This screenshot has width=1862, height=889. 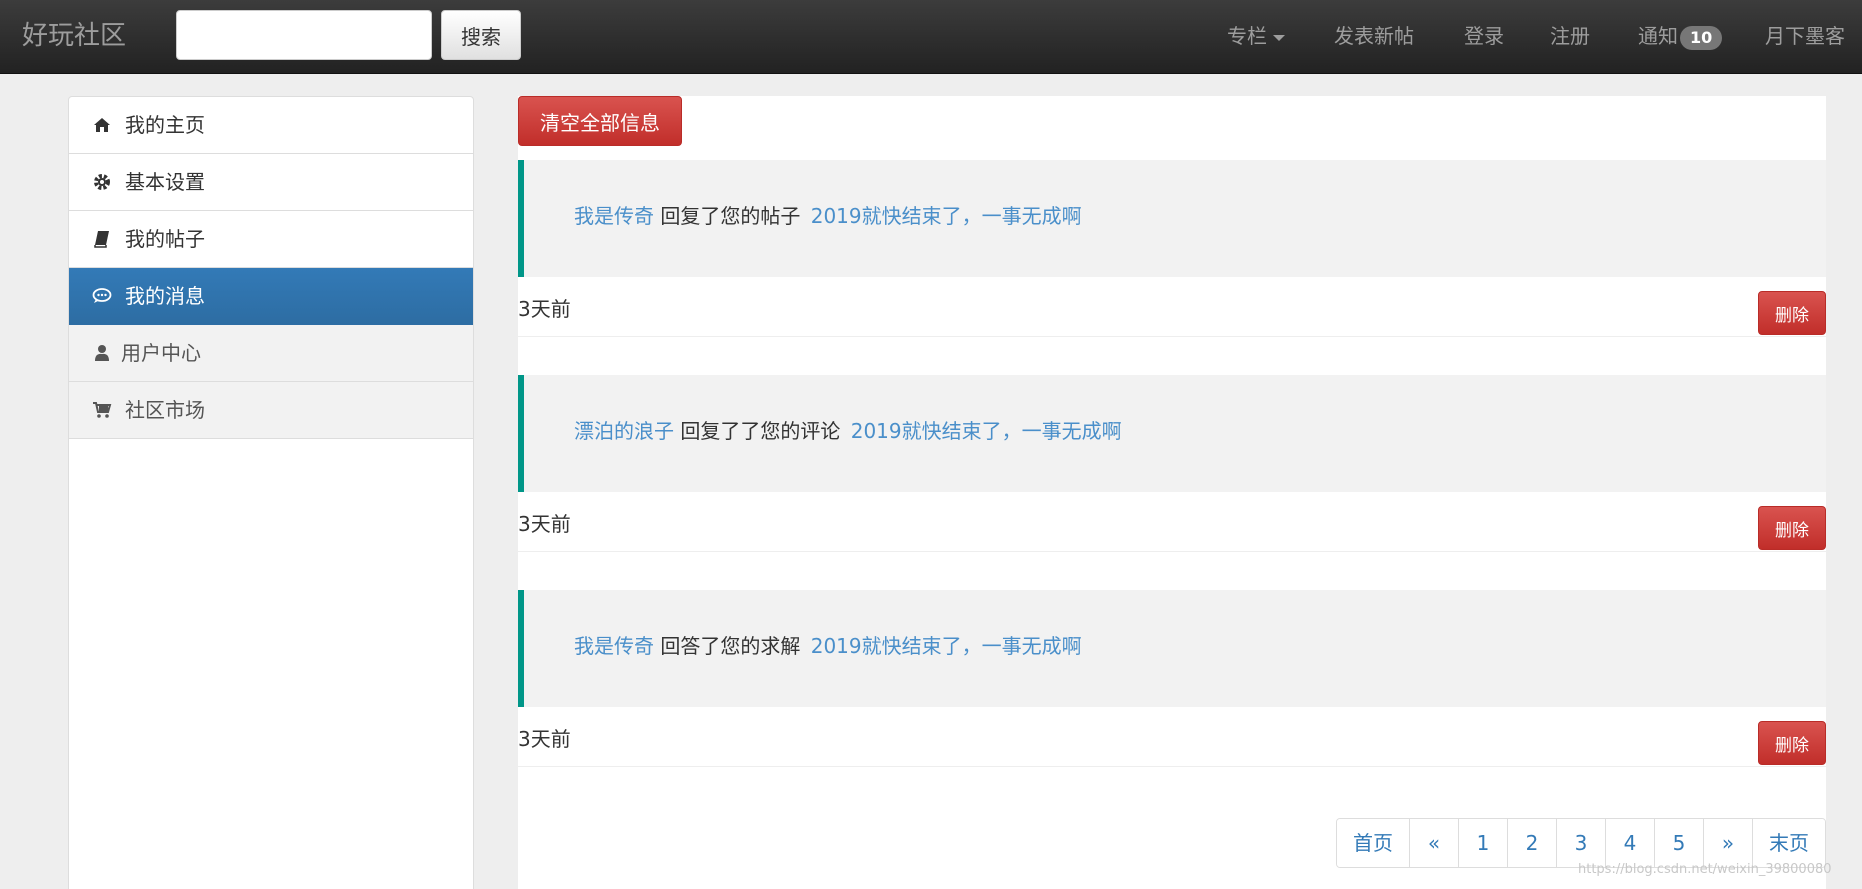 I want to click on message-text: 我是传奇 回复了您的帖子 2019就快结束了，一事无成啊, so click(x=828, y=214).